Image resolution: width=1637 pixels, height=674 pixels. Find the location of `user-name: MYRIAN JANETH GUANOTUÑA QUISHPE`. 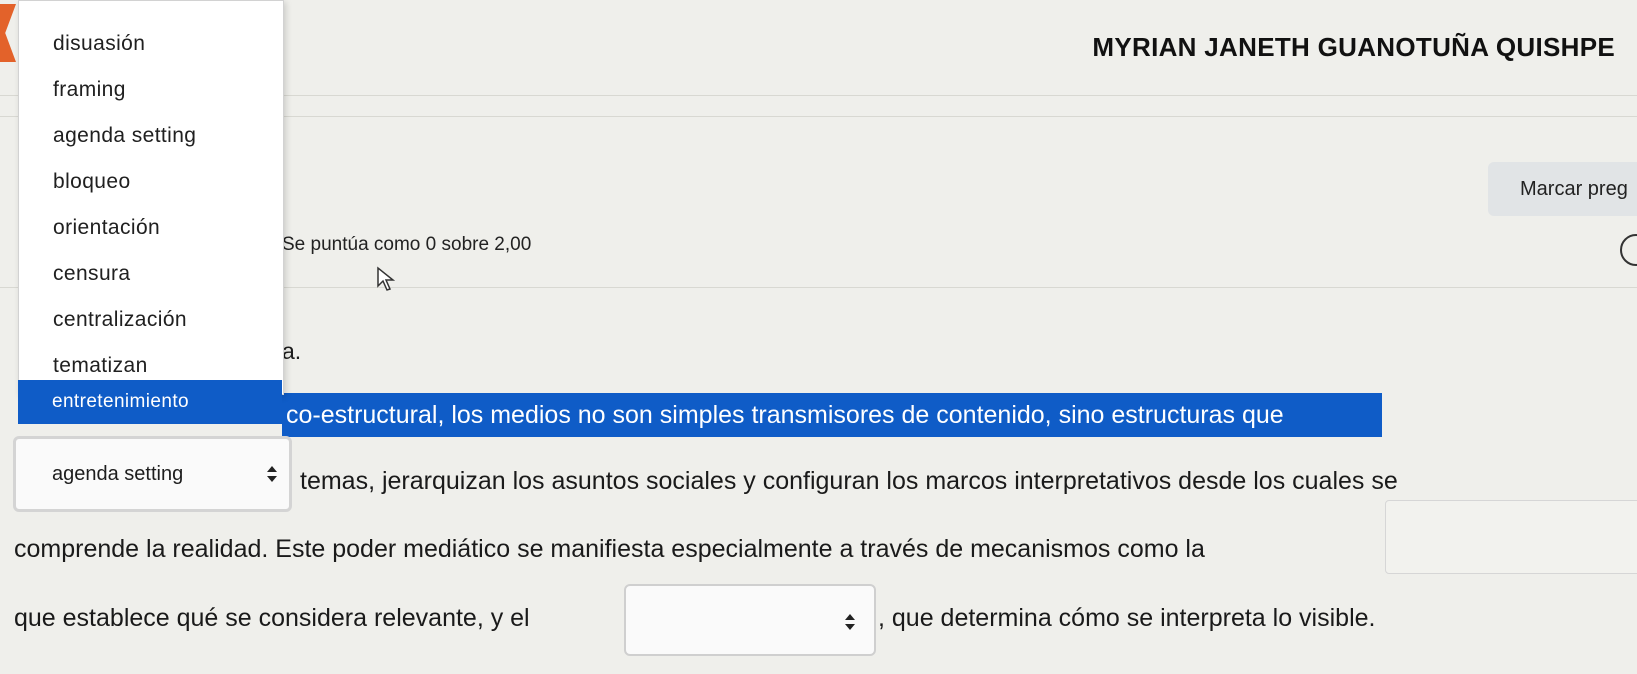

user-name: MYRIAN JANETH GUANOTUÑA QUISHPE is located at coordinates (1353, 47).